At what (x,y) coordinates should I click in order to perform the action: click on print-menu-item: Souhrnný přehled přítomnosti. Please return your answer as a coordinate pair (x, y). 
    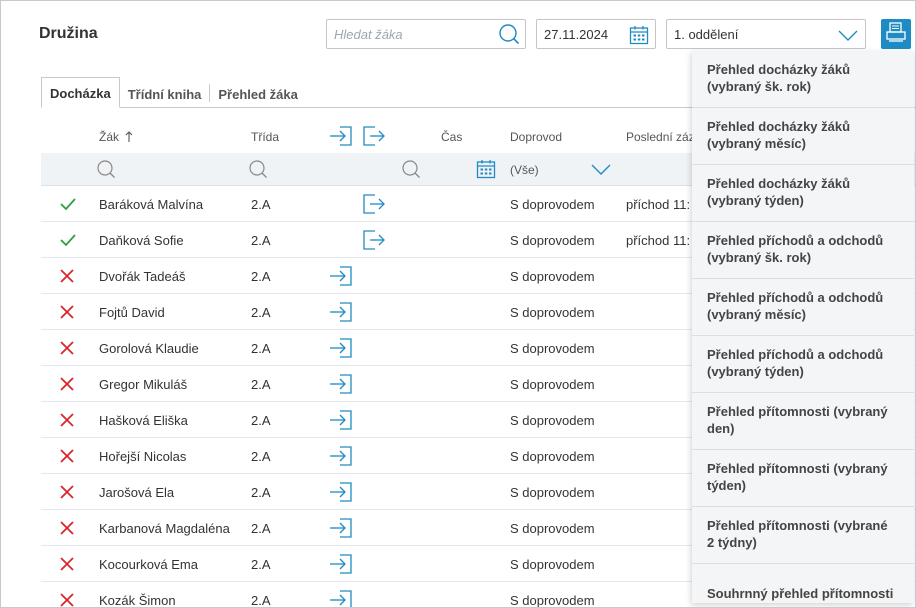
    Looking at the image, I should click on (803, 585).